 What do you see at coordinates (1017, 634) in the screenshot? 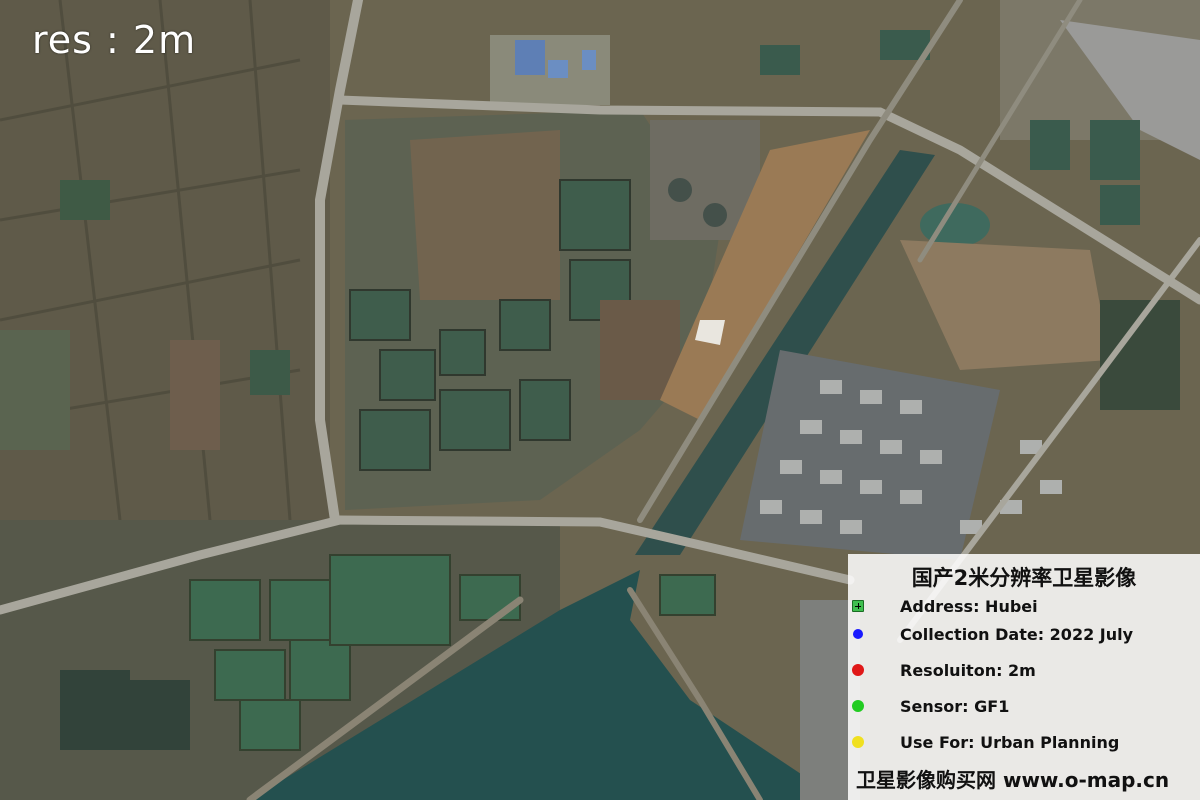
I see `legend-item-label: Collection Date: 2022 July` at bounding box center [1017, 634].